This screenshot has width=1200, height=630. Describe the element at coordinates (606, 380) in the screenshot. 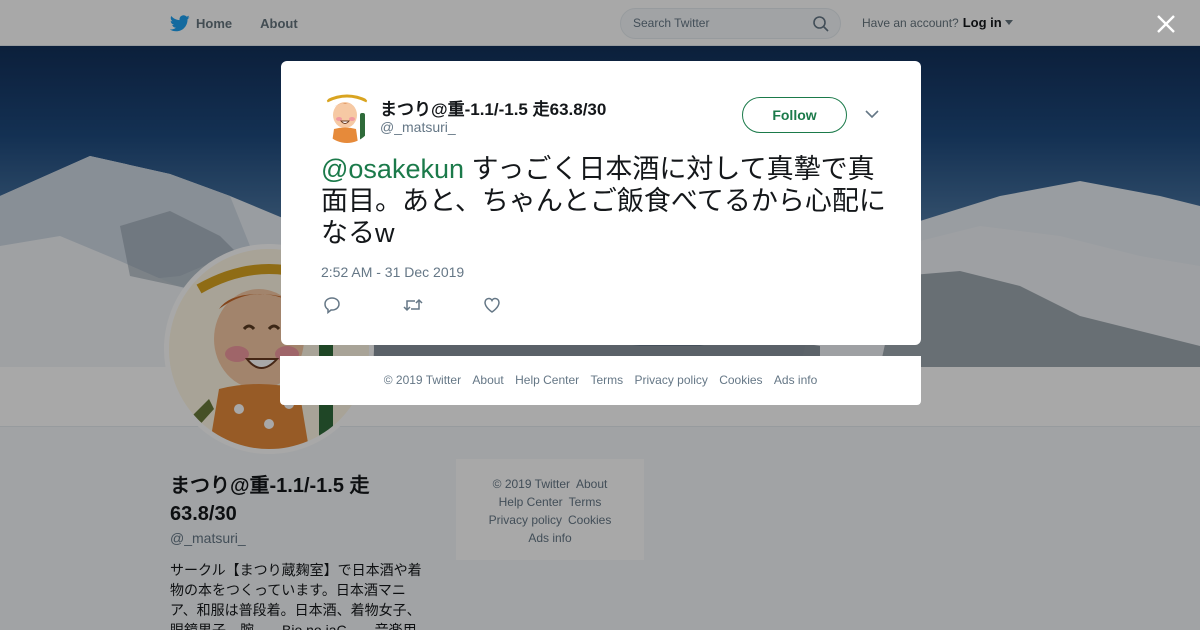

I see `footer-terms-link: Terms` at that location.